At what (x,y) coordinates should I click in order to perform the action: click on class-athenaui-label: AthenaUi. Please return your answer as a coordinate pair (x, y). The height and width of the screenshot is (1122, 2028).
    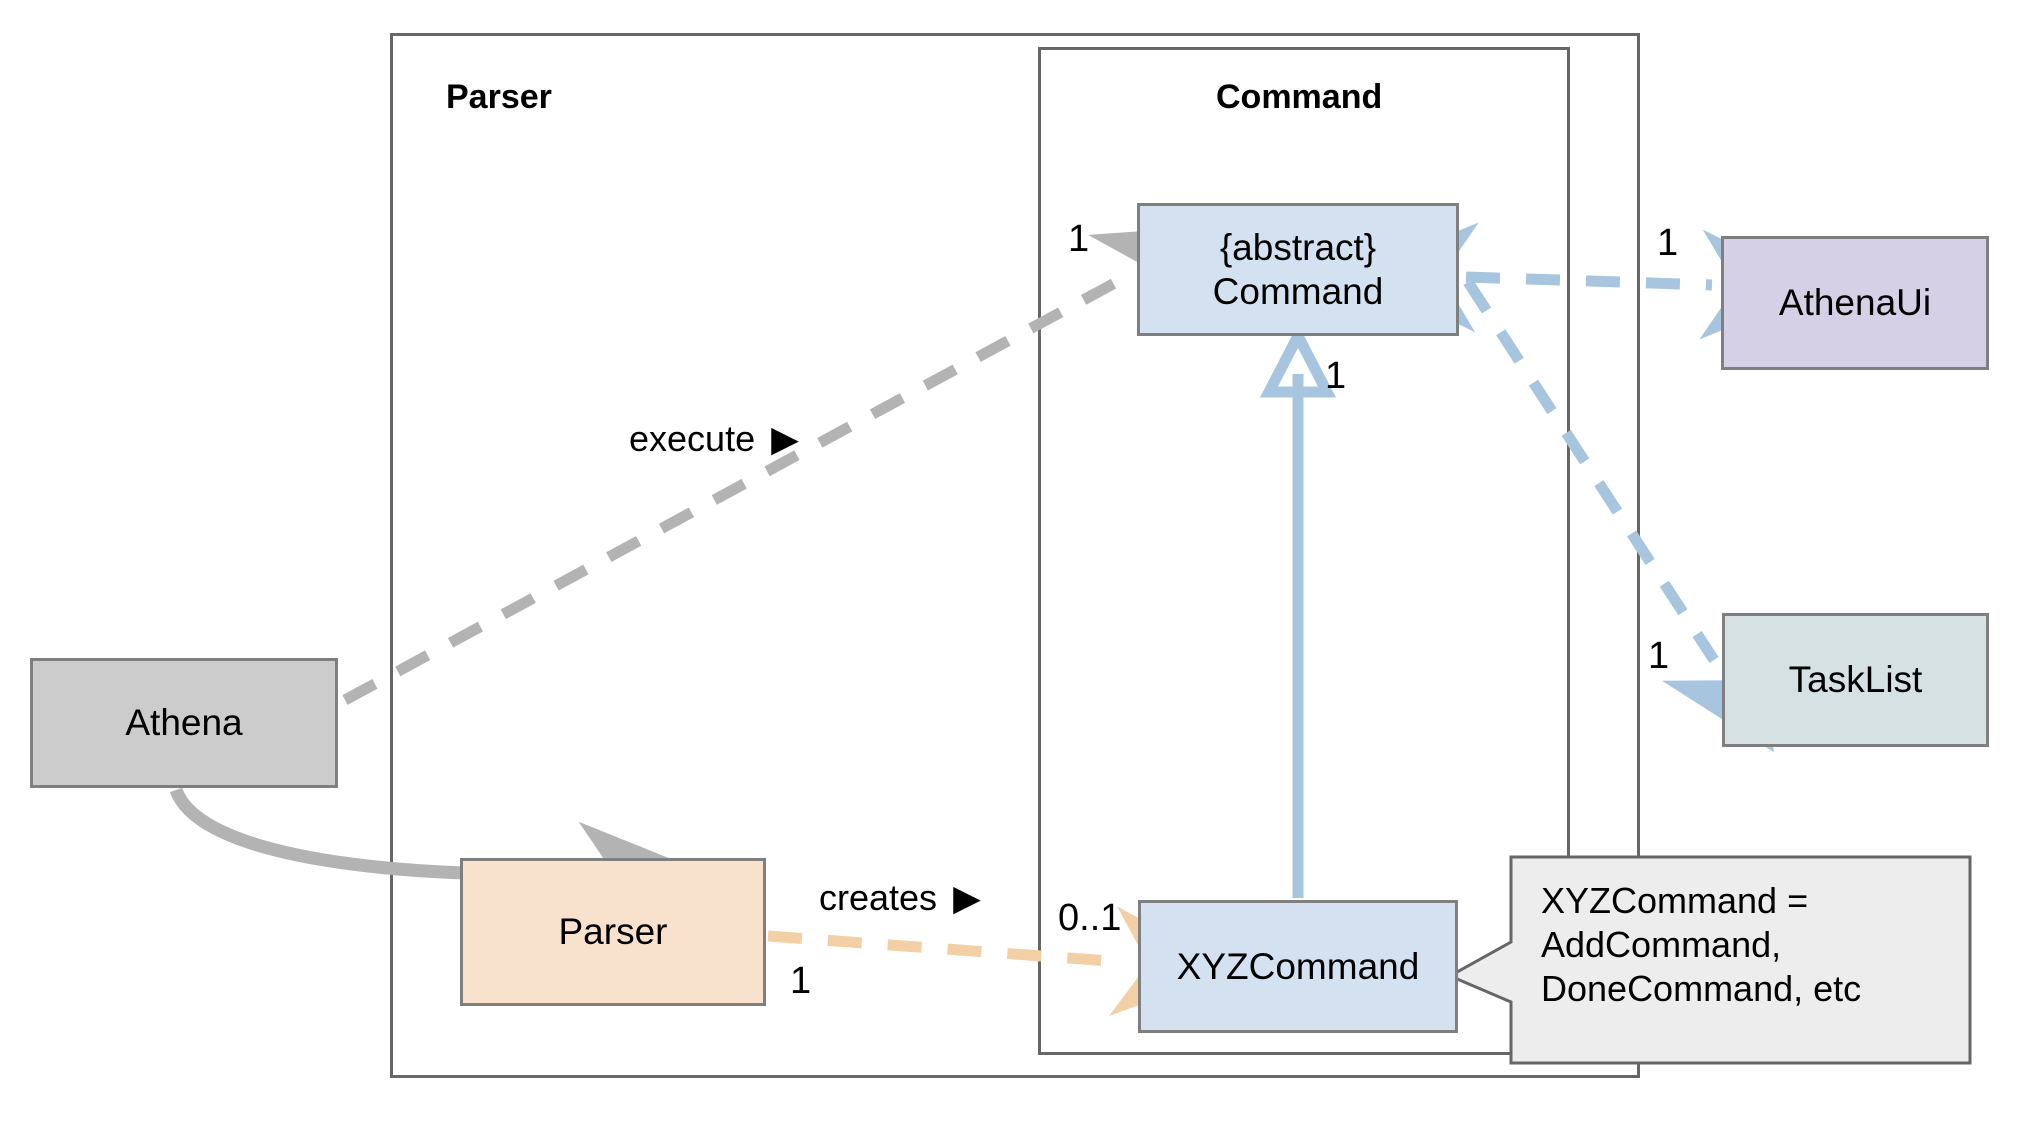
    Looking at the image, I should click on (1855, 303).